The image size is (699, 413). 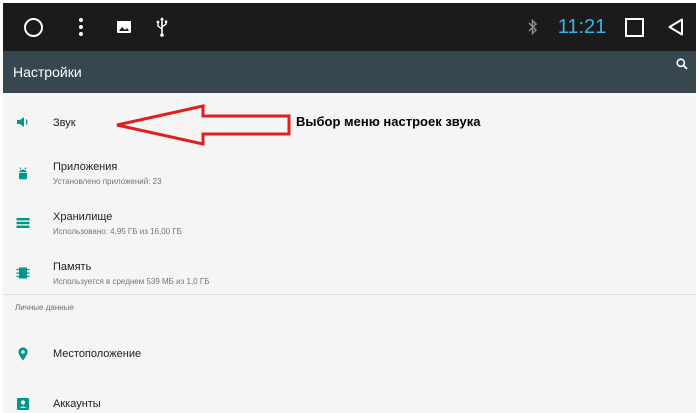 What do you see at coordinates (349, 72) in the screenshot?
I see `app-toolbar: Настройки` at bounding box center [349, 72].